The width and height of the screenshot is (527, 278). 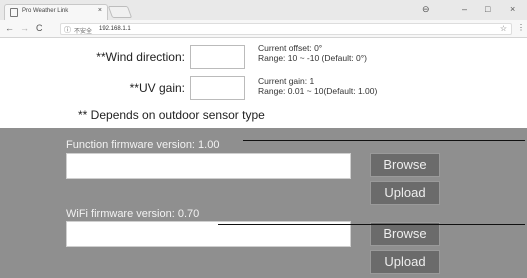 What do you see at coordinates (208, 166) in the screenshot?
I see `function-firmware-file-input` at bounding box center [208, 166].